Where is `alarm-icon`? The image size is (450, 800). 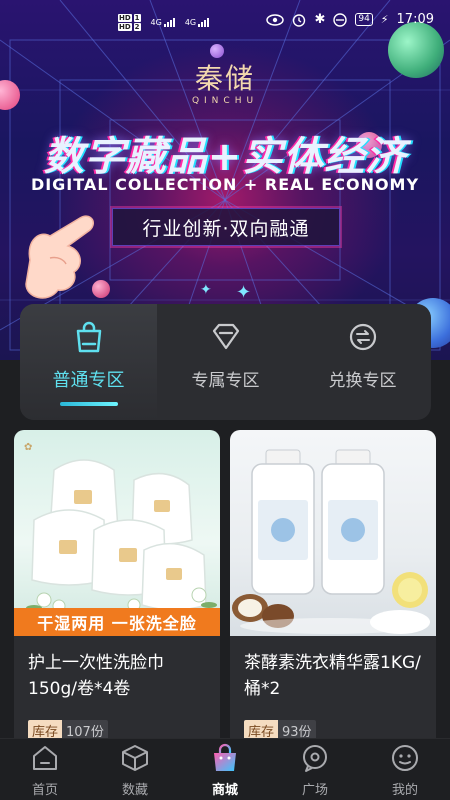 alarm-icon is located at coordinates (299, 20).